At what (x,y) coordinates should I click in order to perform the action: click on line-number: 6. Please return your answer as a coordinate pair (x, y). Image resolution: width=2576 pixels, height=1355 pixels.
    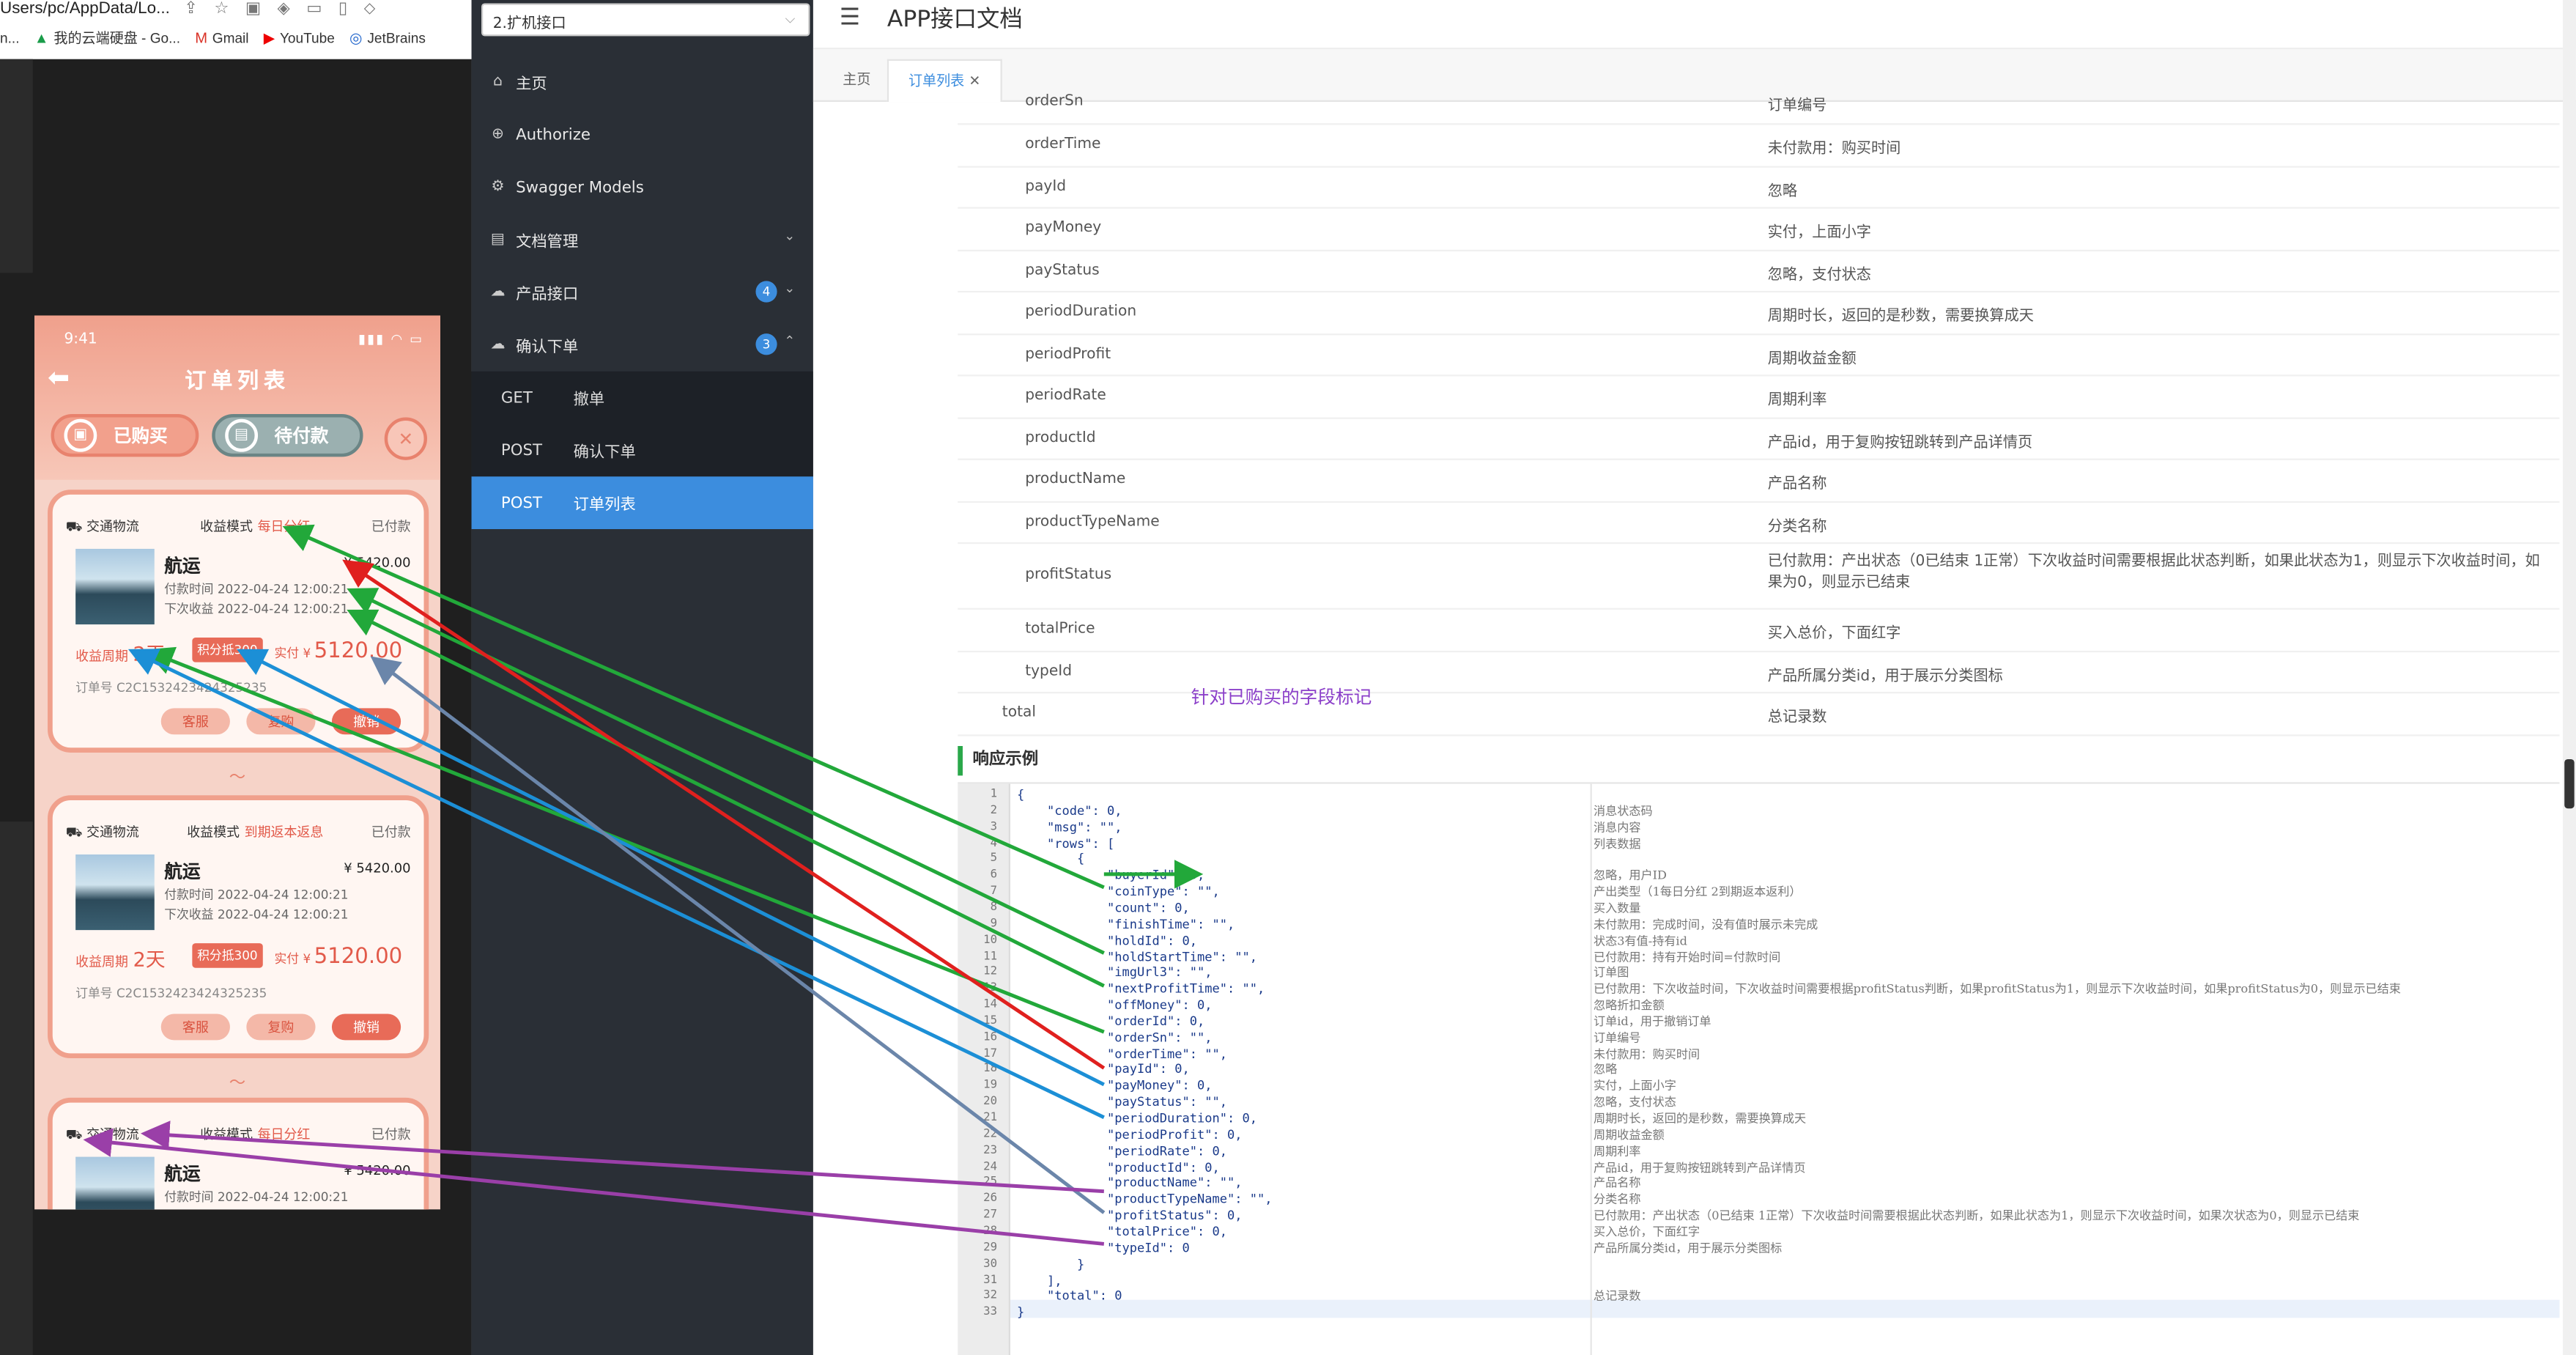
    Looking at the image, I should click on (994, 875).